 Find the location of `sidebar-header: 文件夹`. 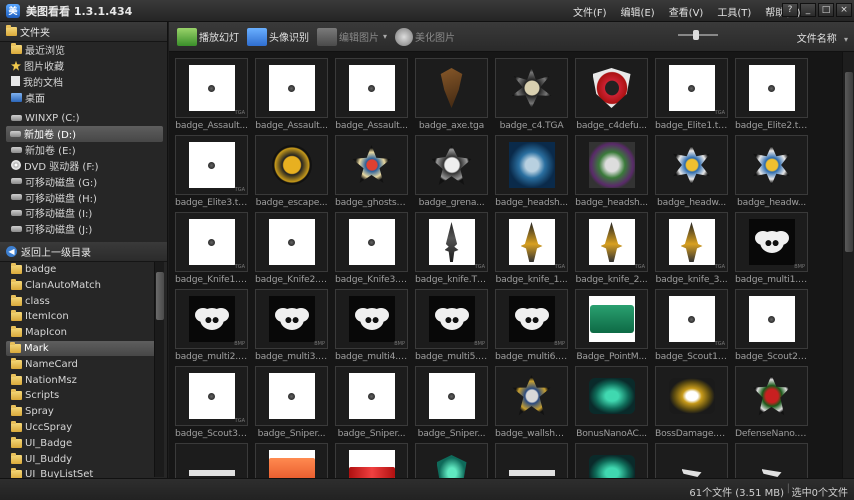

sidebar-header: 文件夹 is located at coordinates (83, 32).